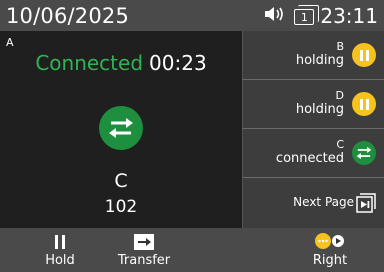 This screenshot has width=384, height=272. What do you see at coordinates (340, 46) in the screenshot?
I see `call-item-name: B` at bounding box center [340, 46].